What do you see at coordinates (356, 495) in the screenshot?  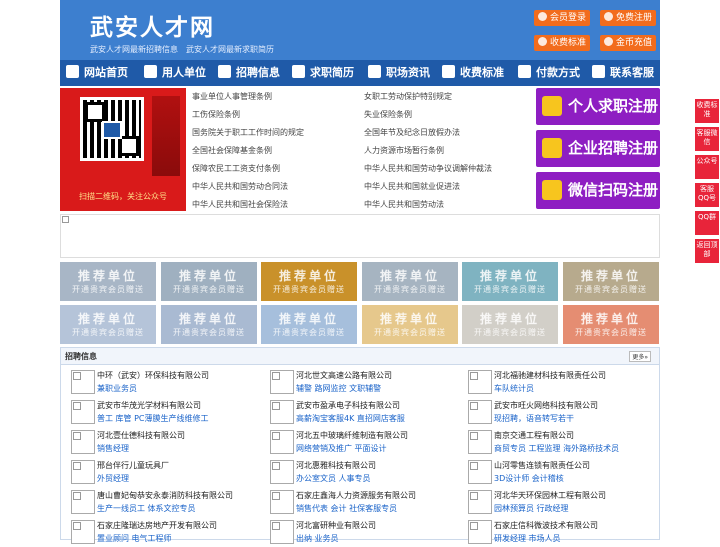 I see `company-name: 石家庄鑫海人力资源服务有限公司` at bounding box center [356, 495].